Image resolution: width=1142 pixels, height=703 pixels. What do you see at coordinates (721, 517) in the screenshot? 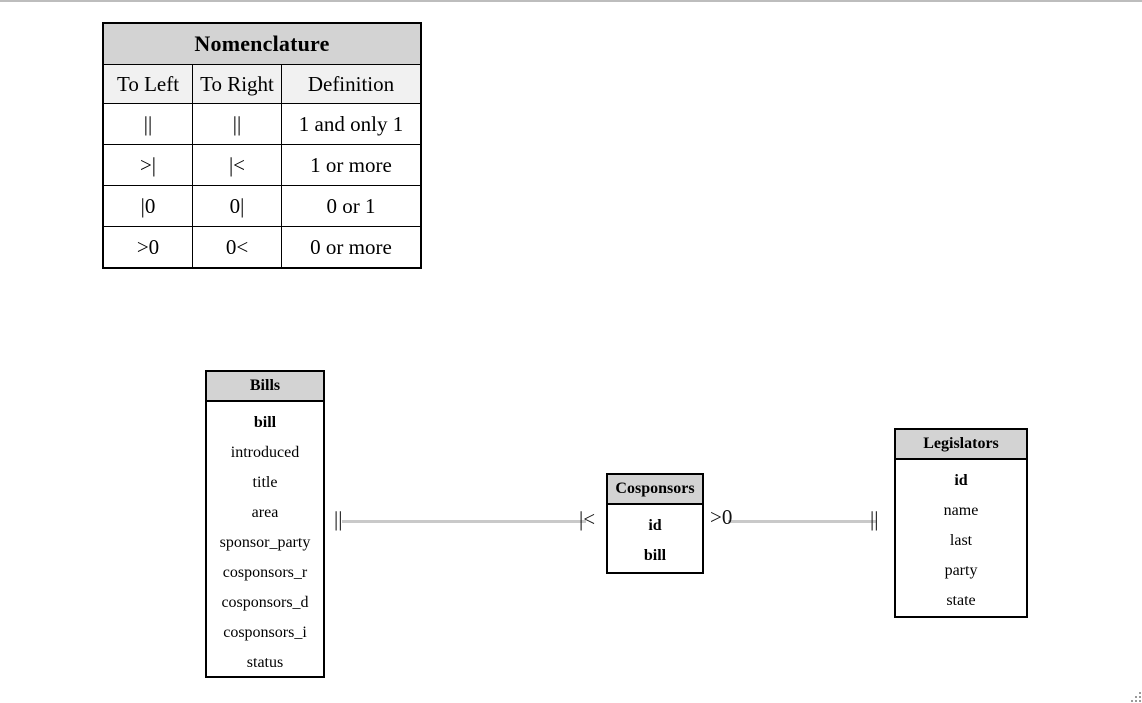
I see `cardinality-cosponsors-to-legislators: >0` at bounding box center [721, 517].